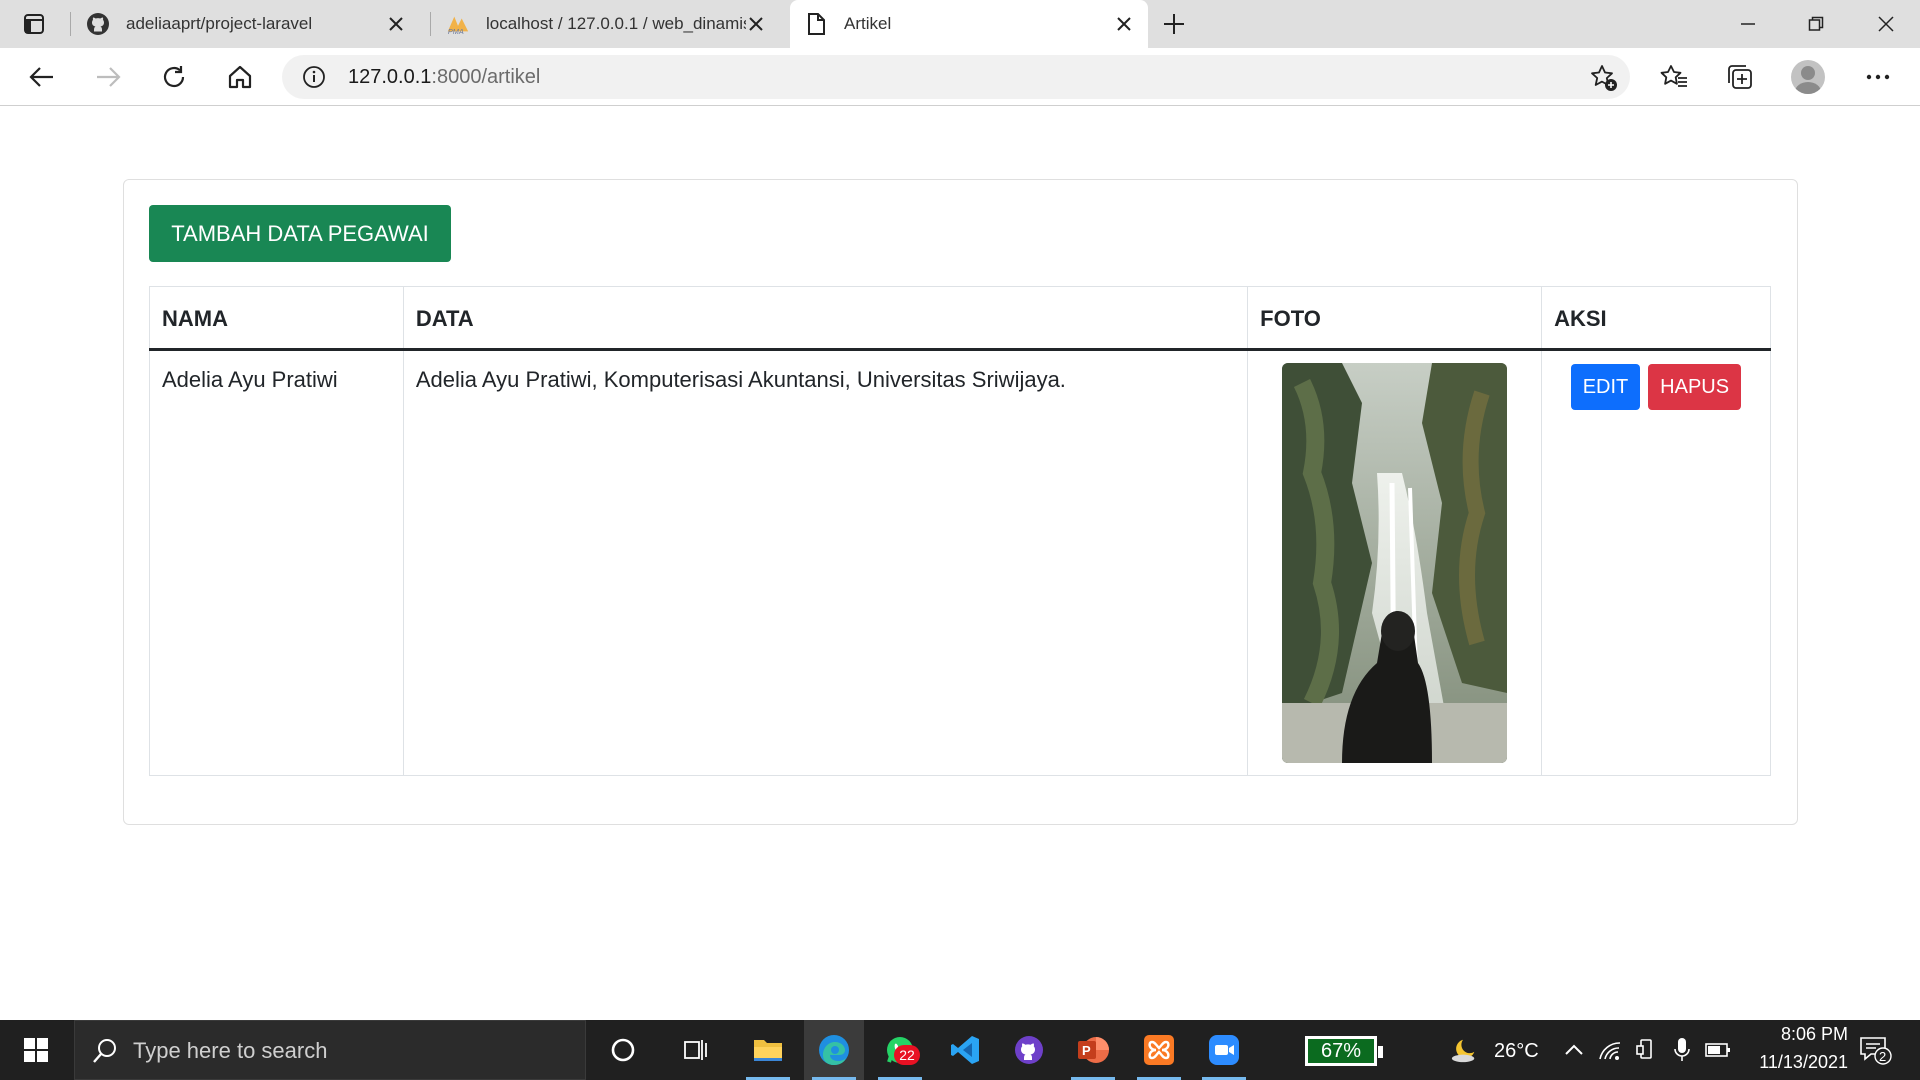  What do you see at coordinates (1656, 318) in the screenshot?
I see `column-header-aksi: AKSI` at bounding box center [1656, 318].